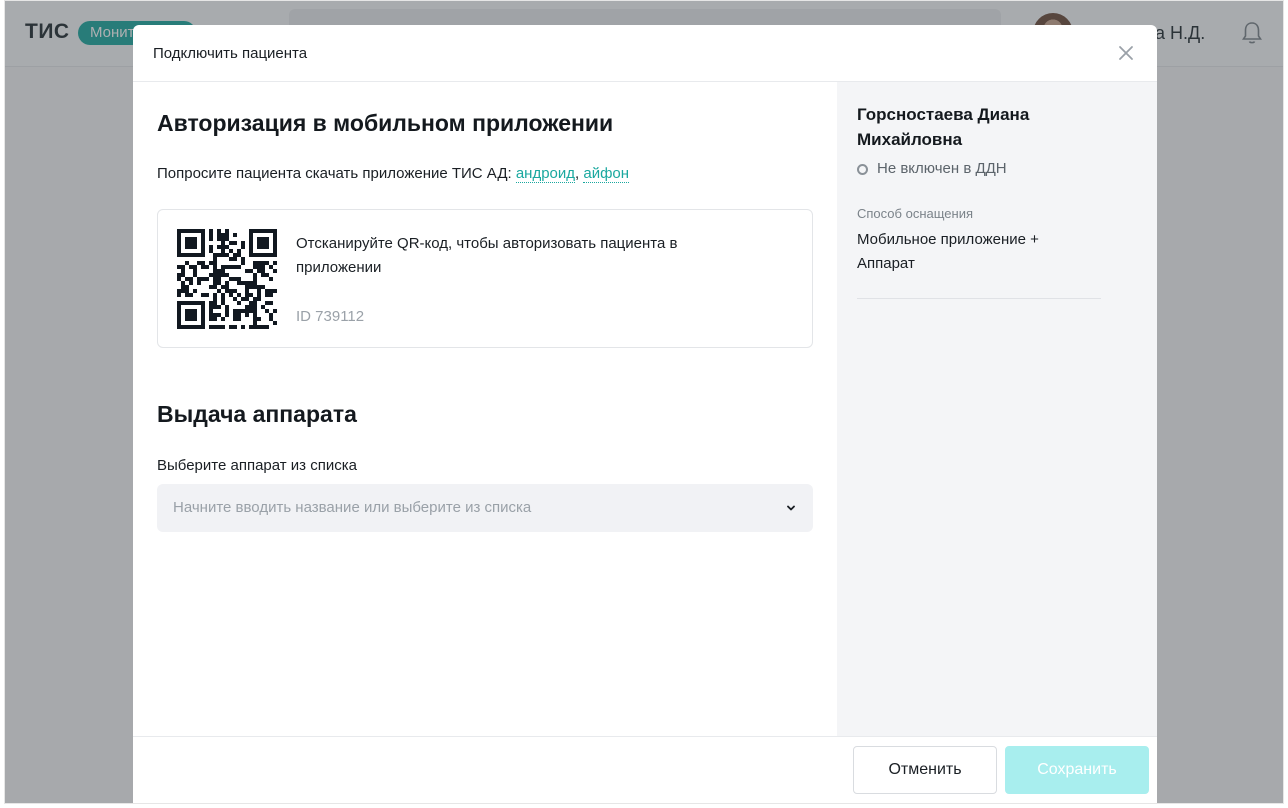  I want to click on android-link: андроид, so click(545, 174).